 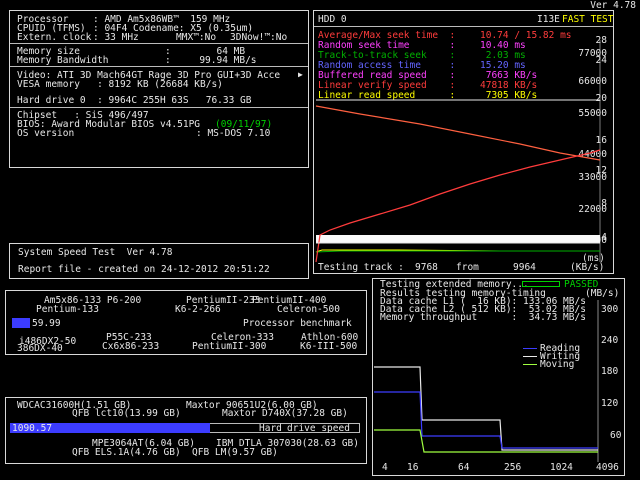 What do you see at coordinates (467, 267) in the screenshot?
I see `from-label: from` at bounding box center [467, 267].